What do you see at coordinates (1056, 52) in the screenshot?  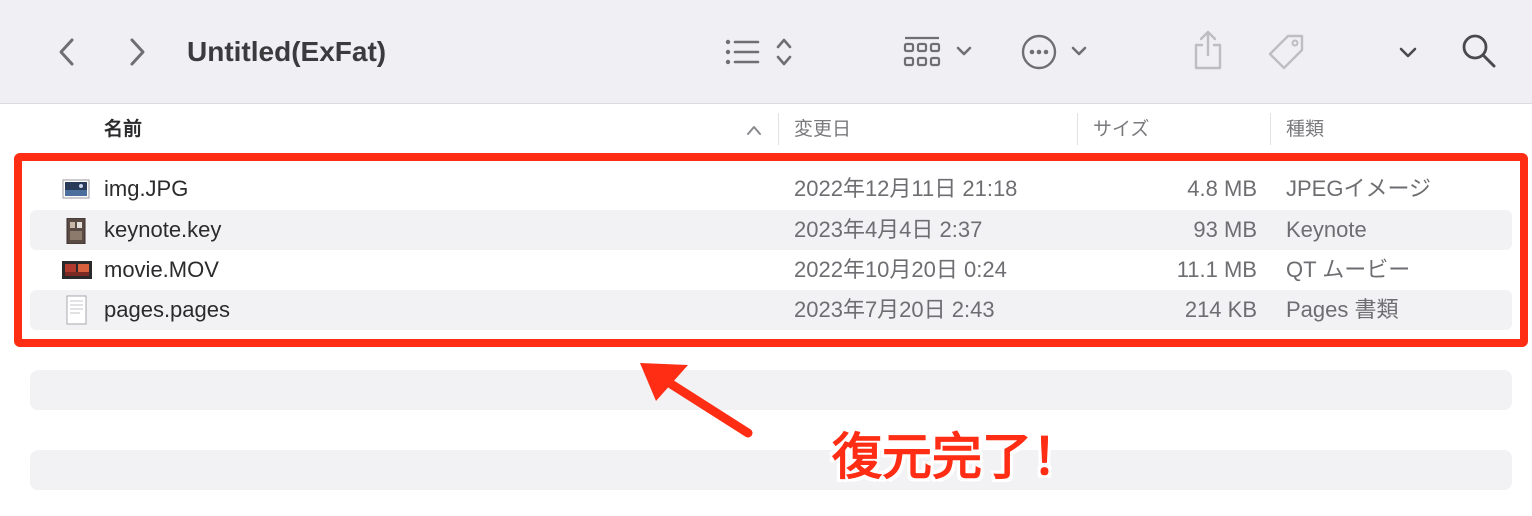 I see `ellipsis-circle-icon` at bounding box center [1056, 52].